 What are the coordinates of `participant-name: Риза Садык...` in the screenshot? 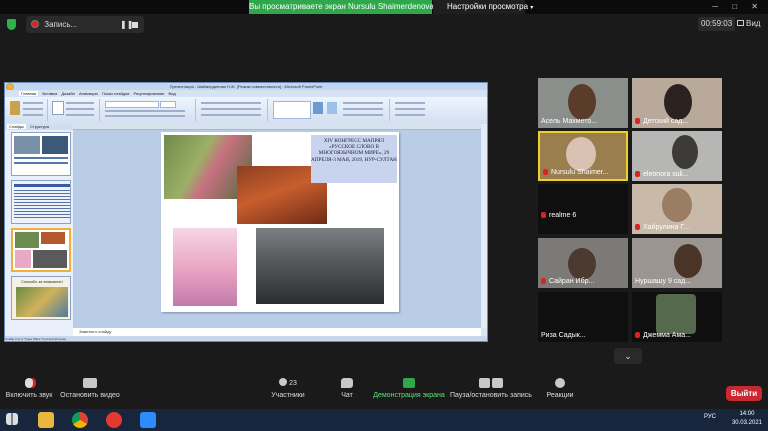 It's located at (563, 335).